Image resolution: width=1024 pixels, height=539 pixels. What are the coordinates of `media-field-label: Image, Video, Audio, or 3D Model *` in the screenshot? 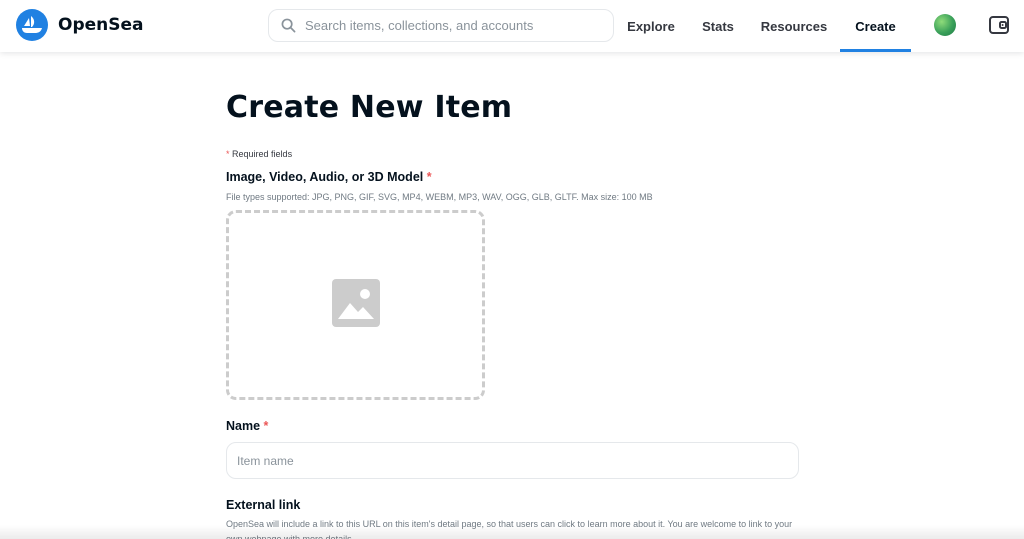 It's located at (329, 177).